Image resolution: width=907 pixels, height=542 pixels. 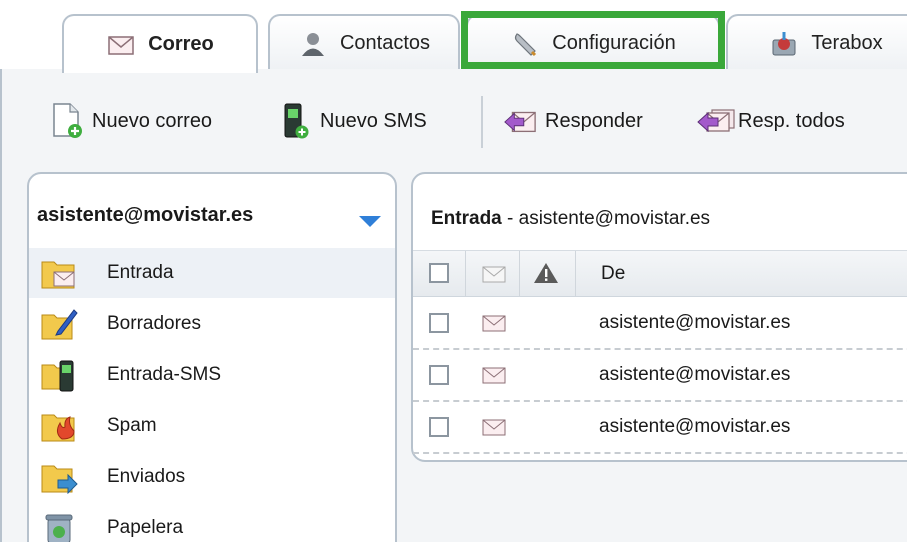 I want to click on tab-terabox: Terabox, so click(x=816, y=42).